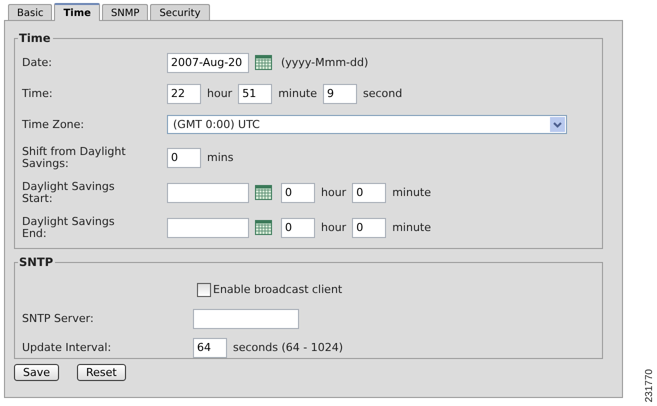 This screenshot has width=657, height=406. What do you see at coordinates (74, 158) in the screenshot?
I see `field-label: Shift from Daylight Savings:` at bounding box center [74, 158].